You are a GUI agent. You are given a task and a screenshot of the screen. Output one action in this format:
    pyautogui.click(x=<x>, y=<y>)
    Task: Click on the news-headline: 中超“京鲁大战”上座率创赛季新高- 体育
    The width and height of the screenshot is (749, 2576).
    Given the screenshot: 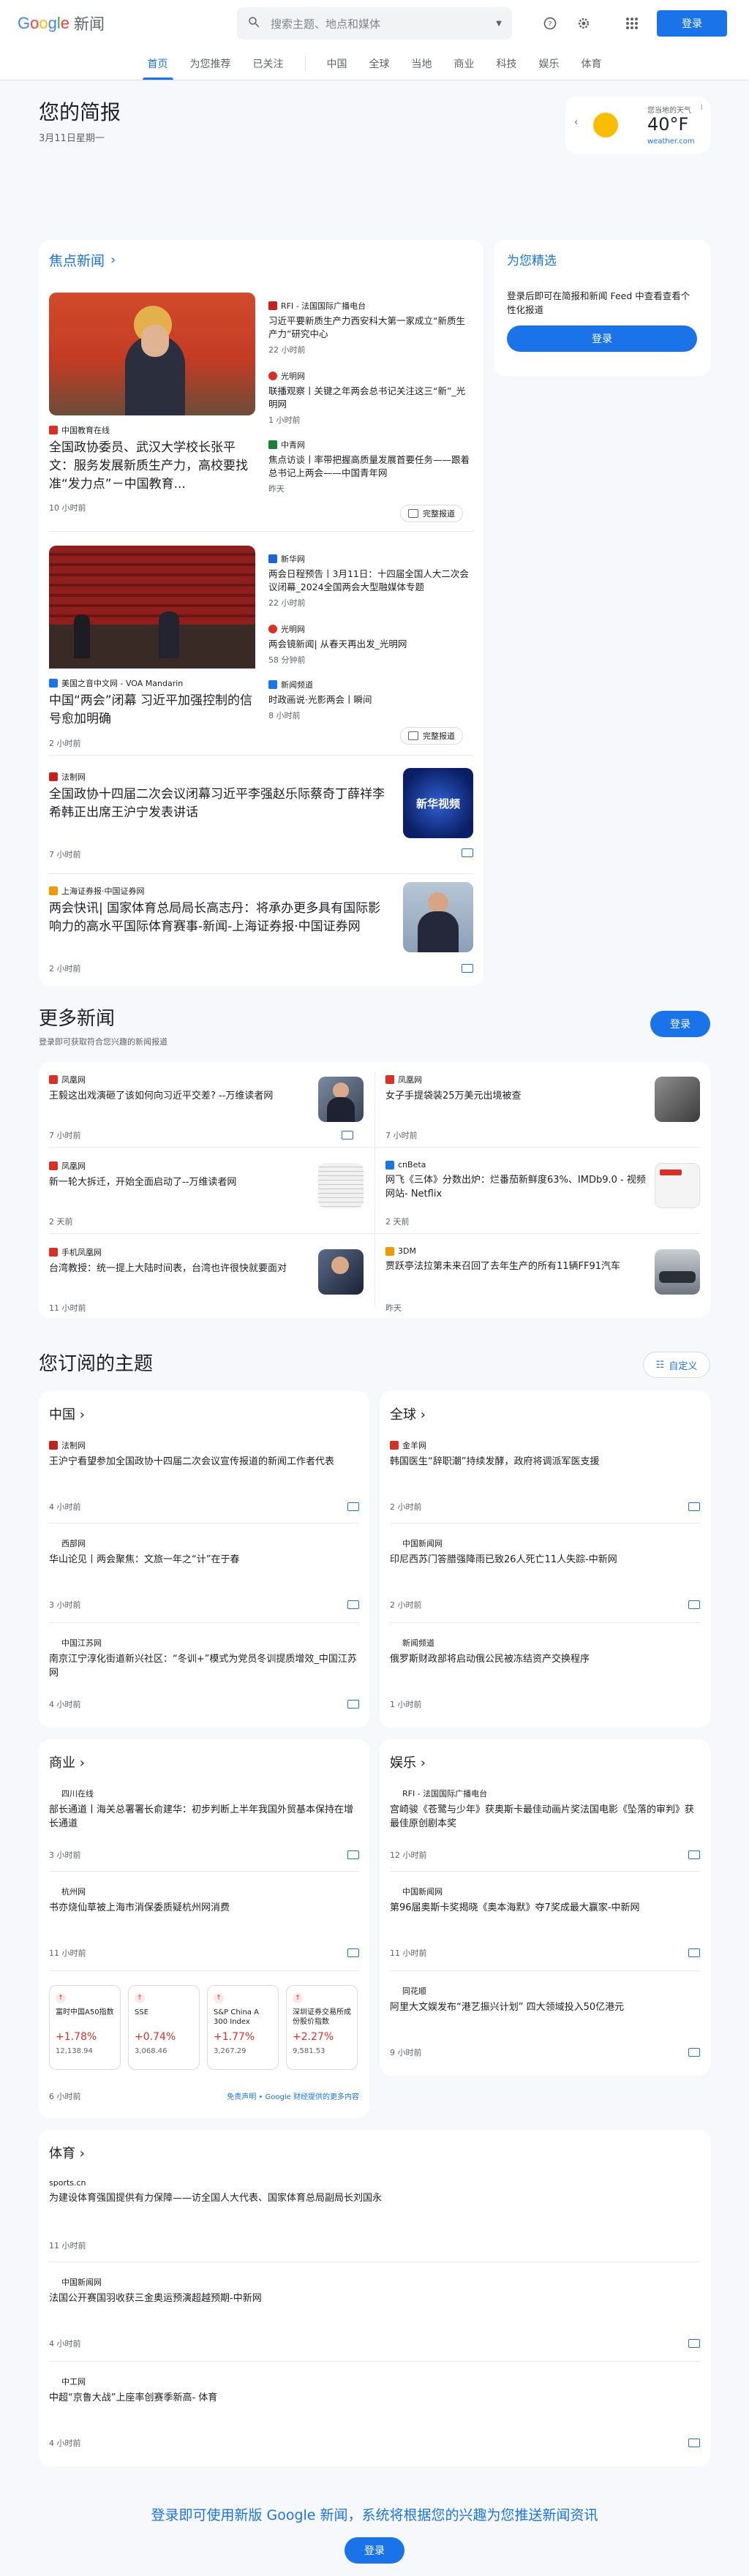 What is the action you would take?
    pyautogui.click(x=374, y=2398)
    